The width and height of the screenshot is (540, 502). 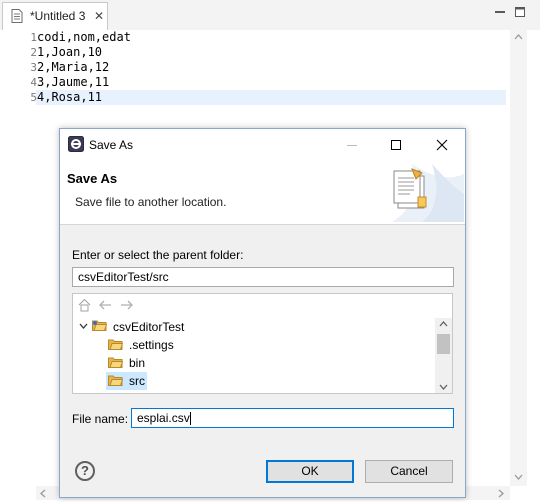 I want to click on line-number: 1, so click(x=33, y=37).